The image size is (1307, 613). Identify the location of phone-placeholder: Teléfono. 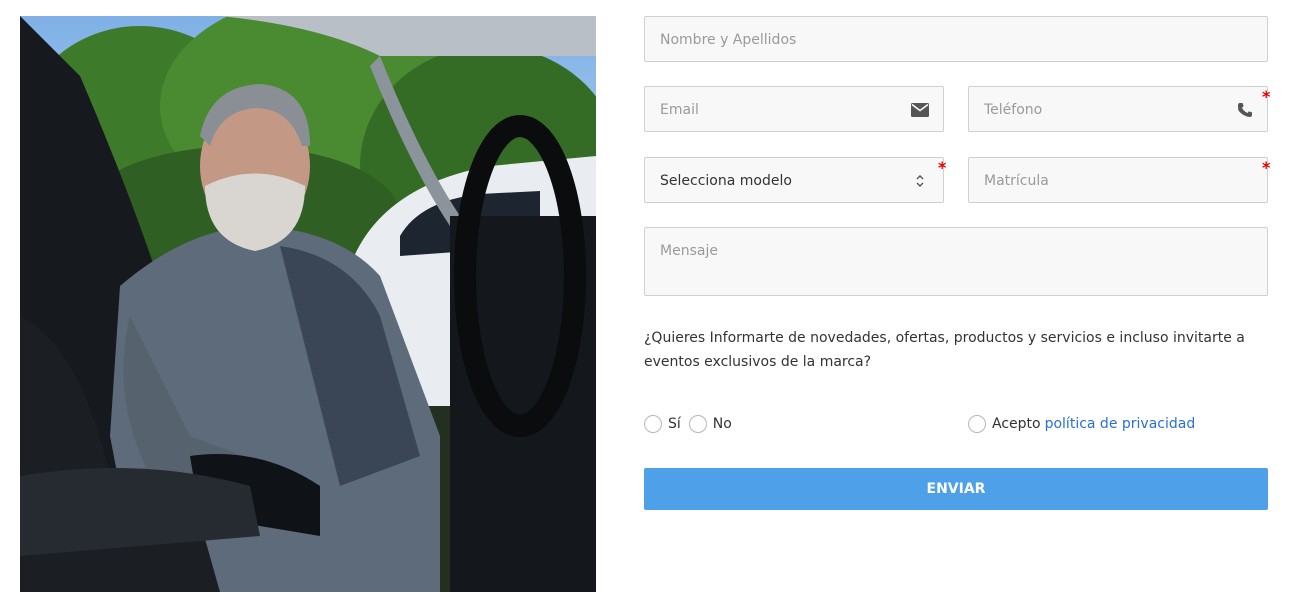
(1013, 110).